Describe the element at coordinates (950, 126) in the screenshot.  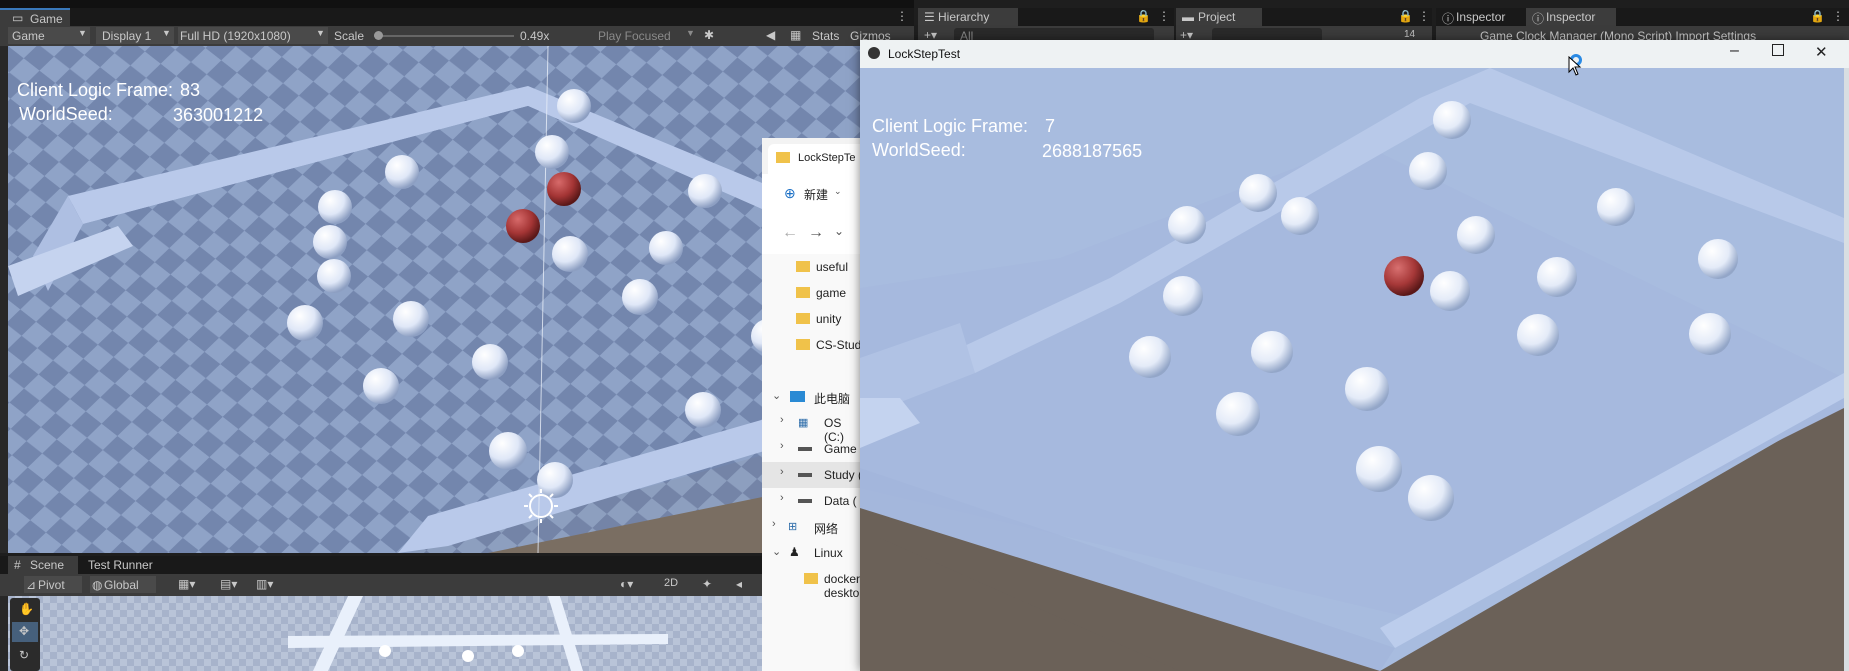
I see `lockstep-frame-label: Client Logic Frame:` at that location.